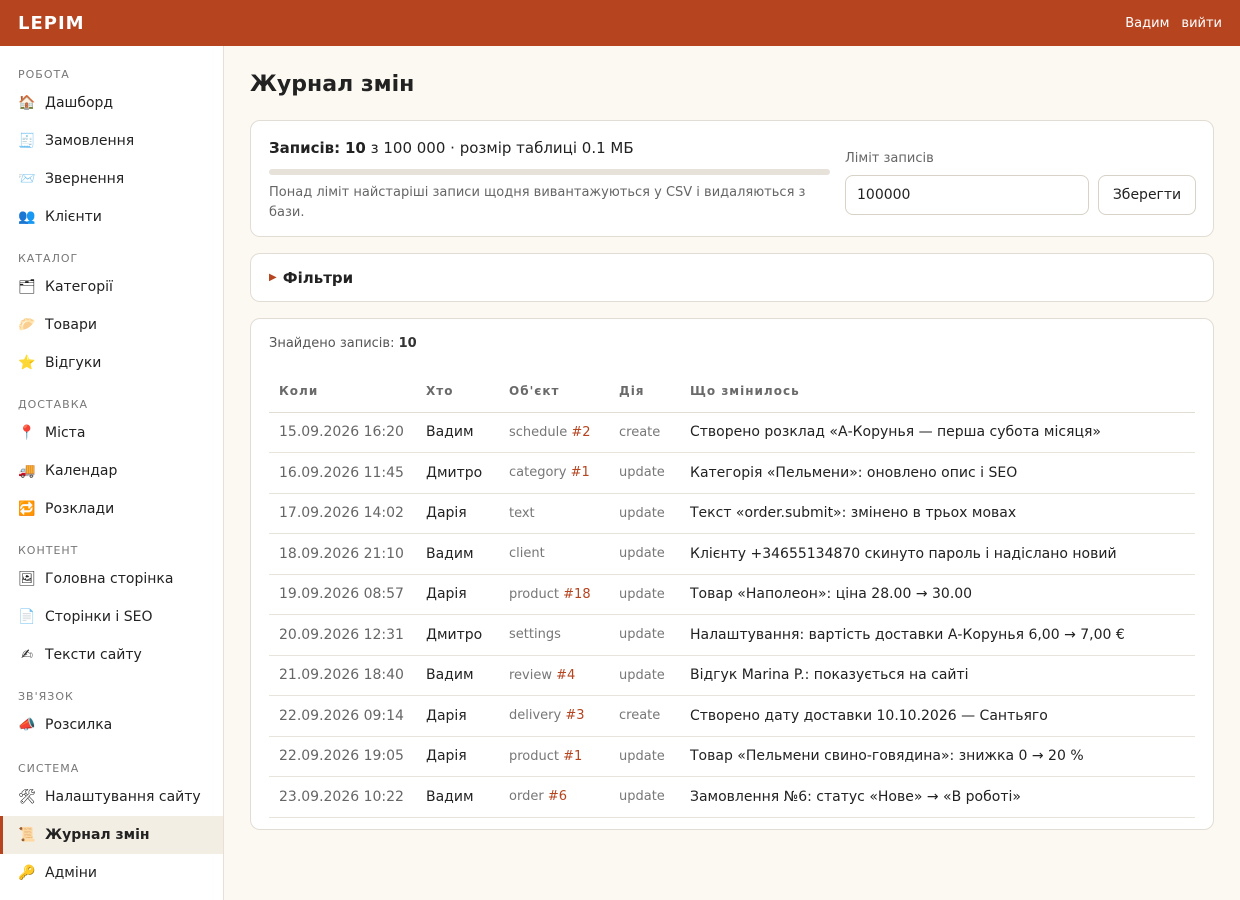 The width and height of the screenshot is (1240, 900). Describe the element at coordinates (554, 554) in the screenshot. I see `cell-object: client` at that location.